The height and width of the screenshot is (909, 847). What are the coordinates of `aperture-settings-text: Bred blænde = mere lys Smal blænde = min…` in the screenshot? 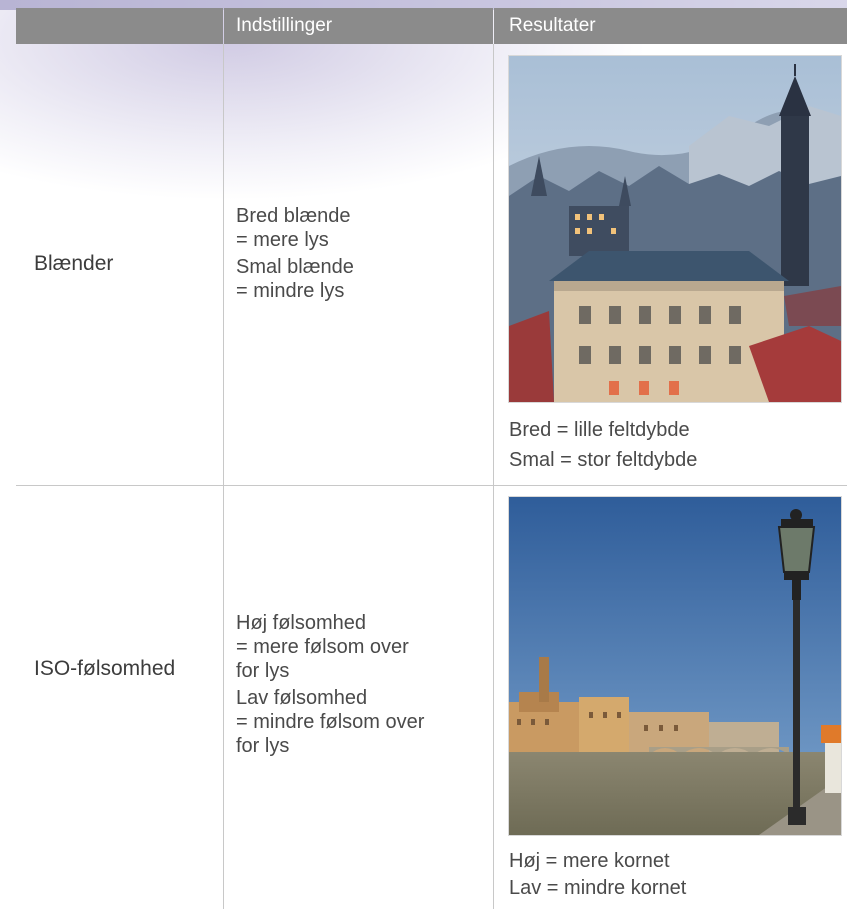 It's located at (295, 253).